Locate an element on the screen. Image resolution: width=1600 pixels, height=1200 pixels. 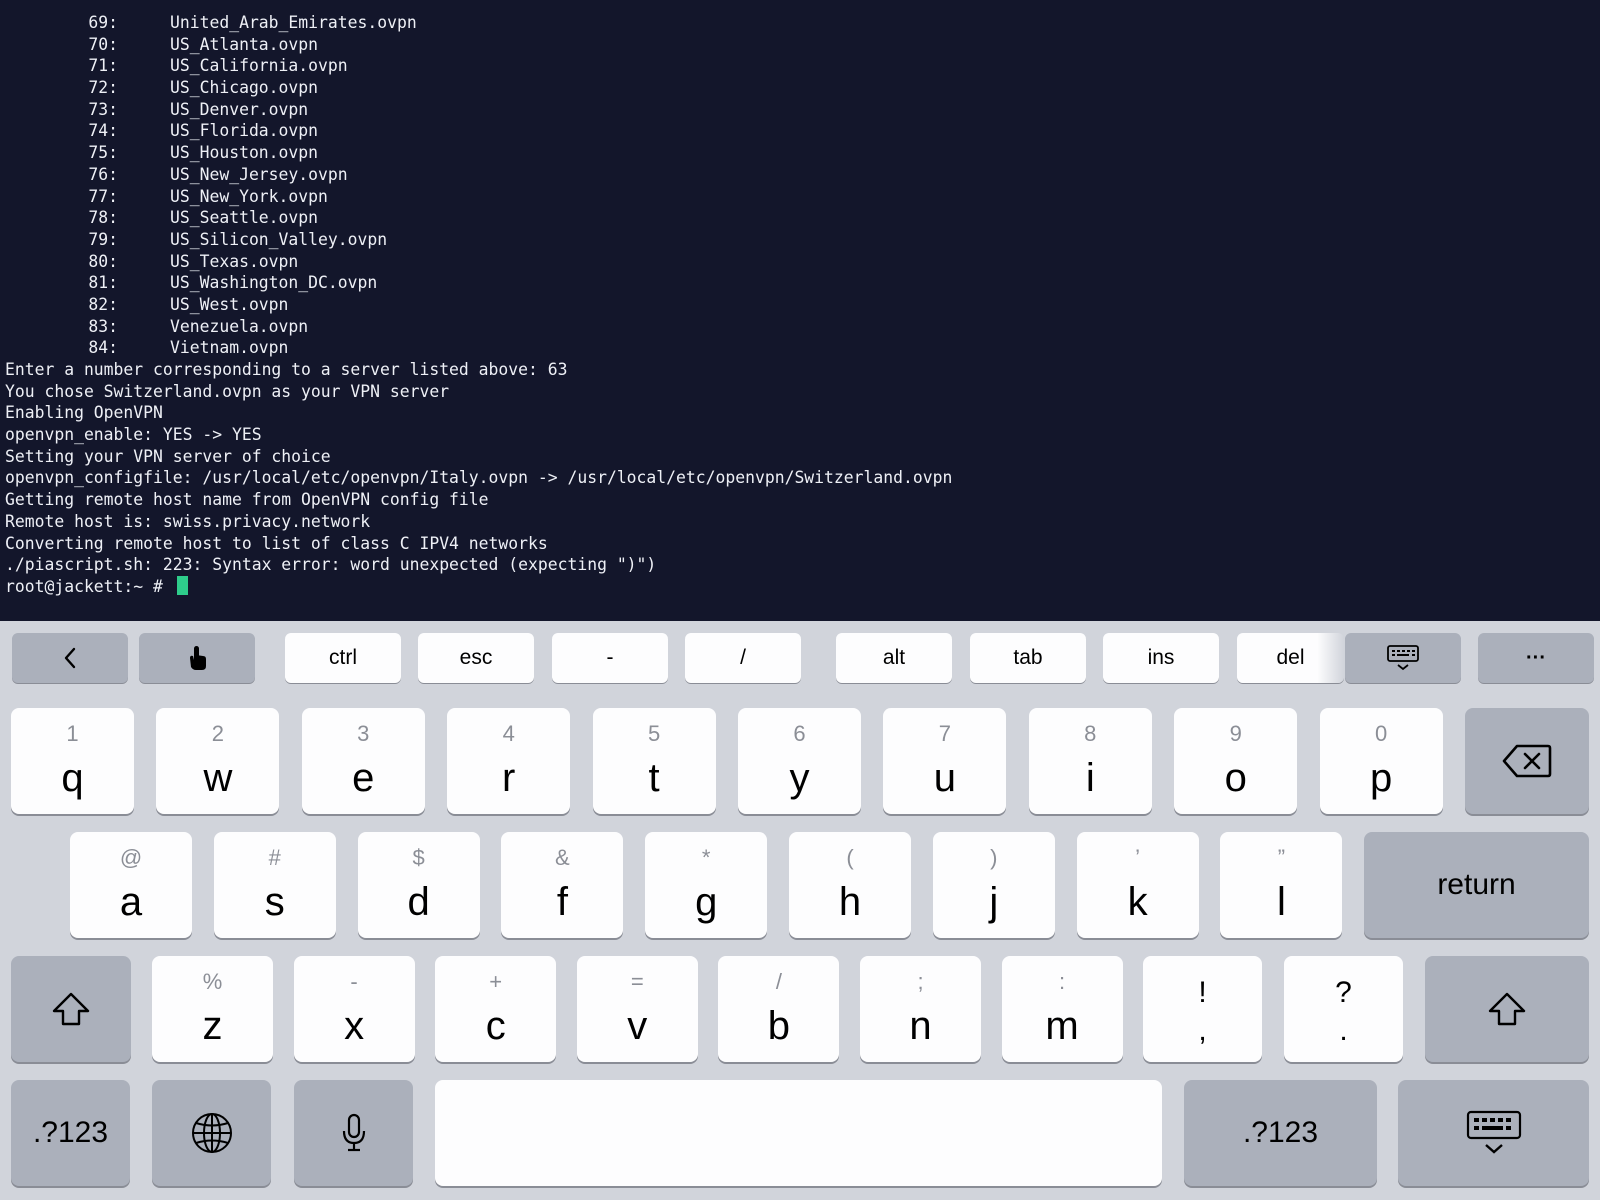
key-letter-label: l is located at coordinates (1281, 902).